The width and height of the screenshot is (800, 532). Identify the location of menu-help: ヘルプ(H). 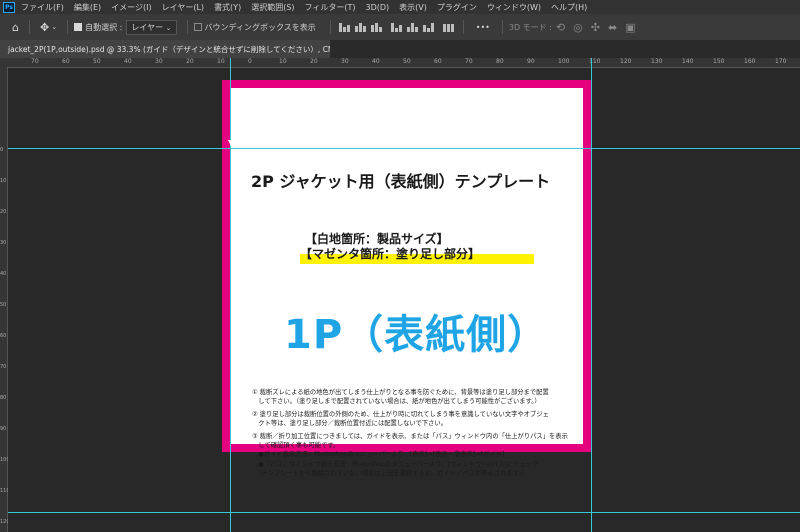
(569, 7).